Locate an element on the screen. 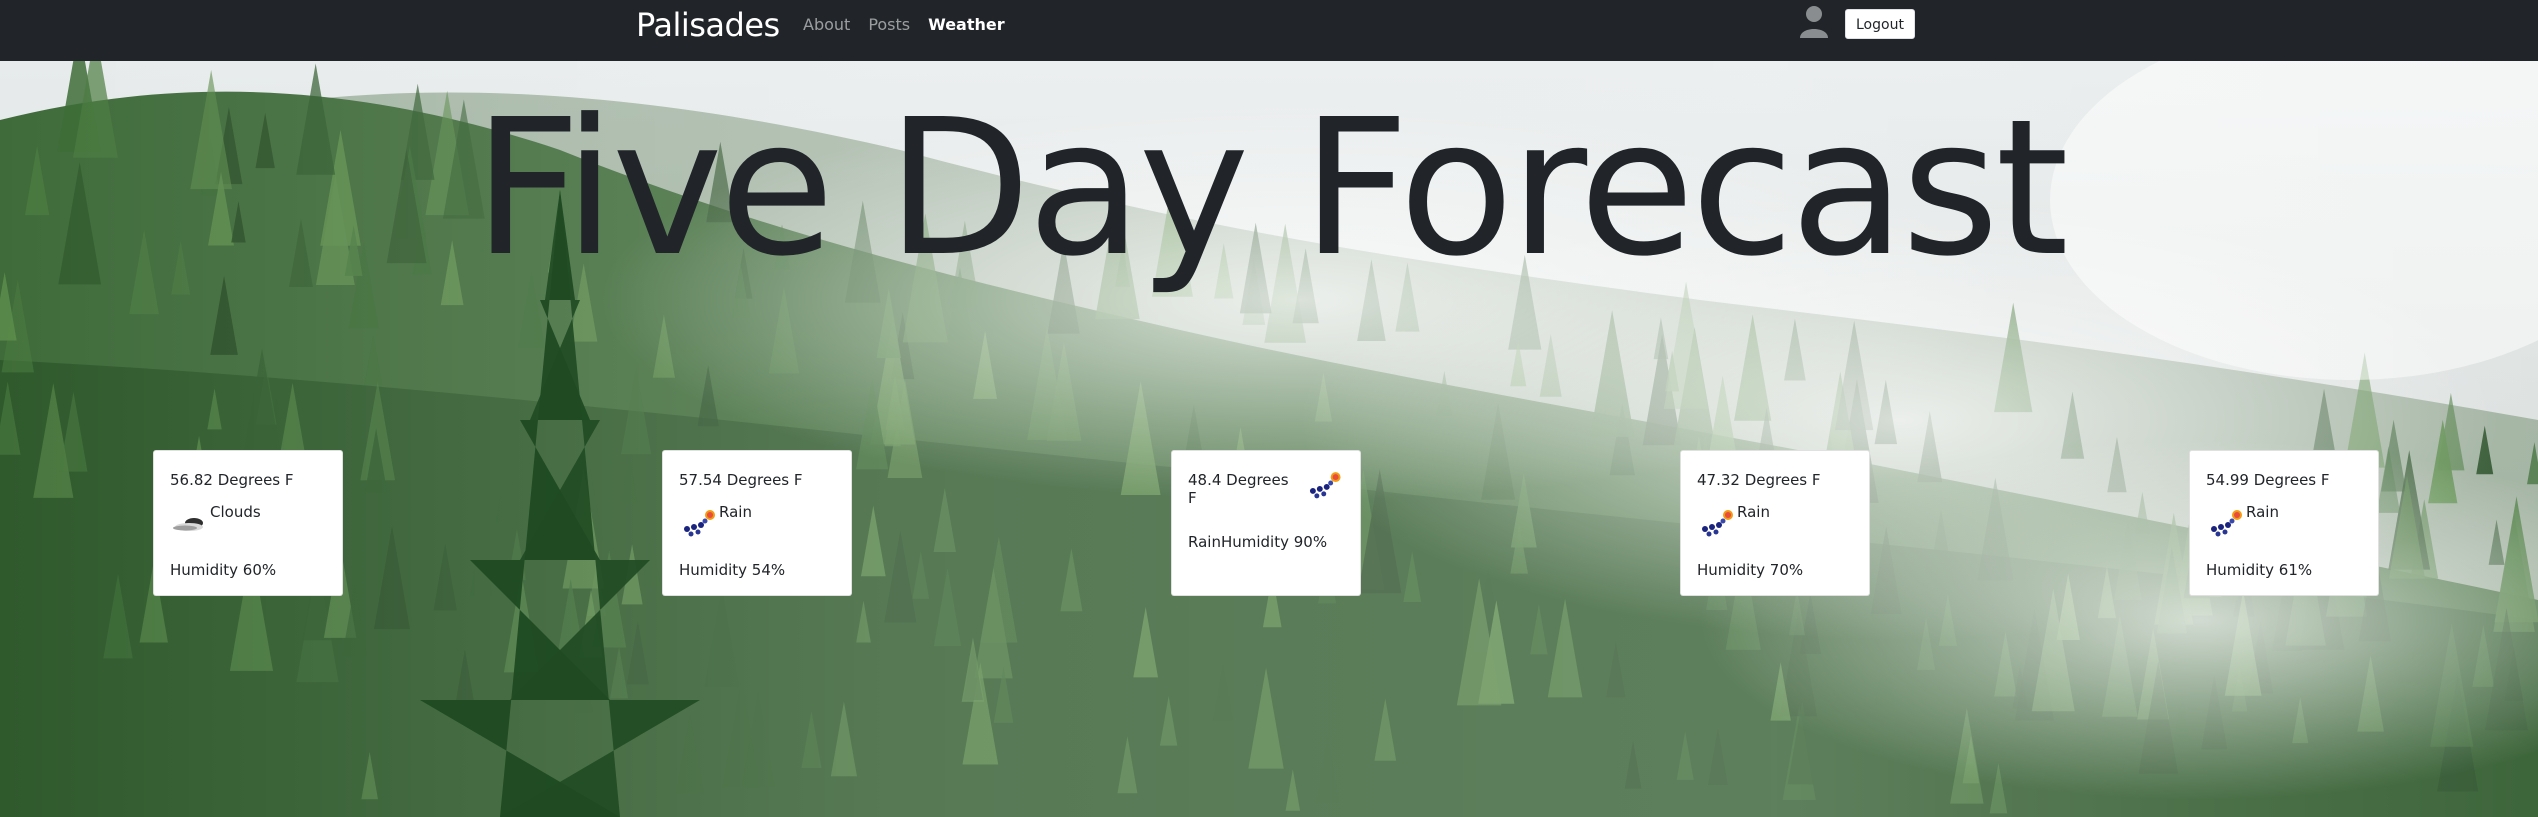 This screenshot has height=817, width=2538. temperature-text: 47.32 Degrees F is located at coordinates (1759, 480).